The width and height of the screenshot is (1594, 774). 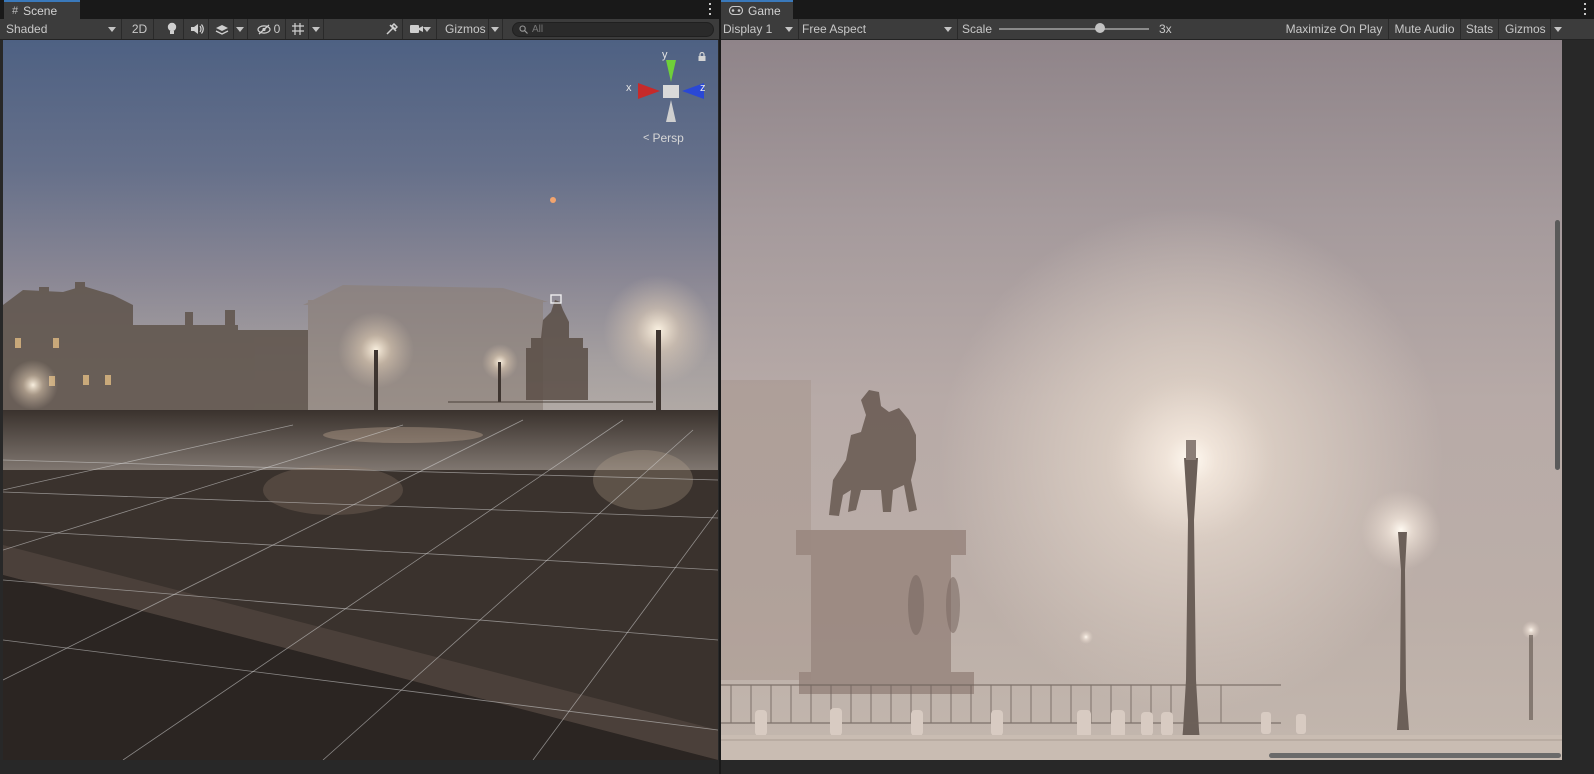 I want to click on grid-dropdown, so click(x=317, y=29).